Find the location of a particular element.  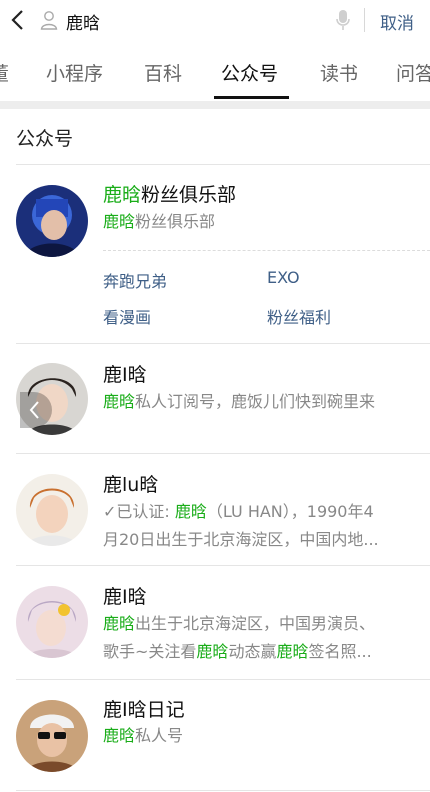

search-bar: 鹿晗 取消 is located at coordinates (215, 20).